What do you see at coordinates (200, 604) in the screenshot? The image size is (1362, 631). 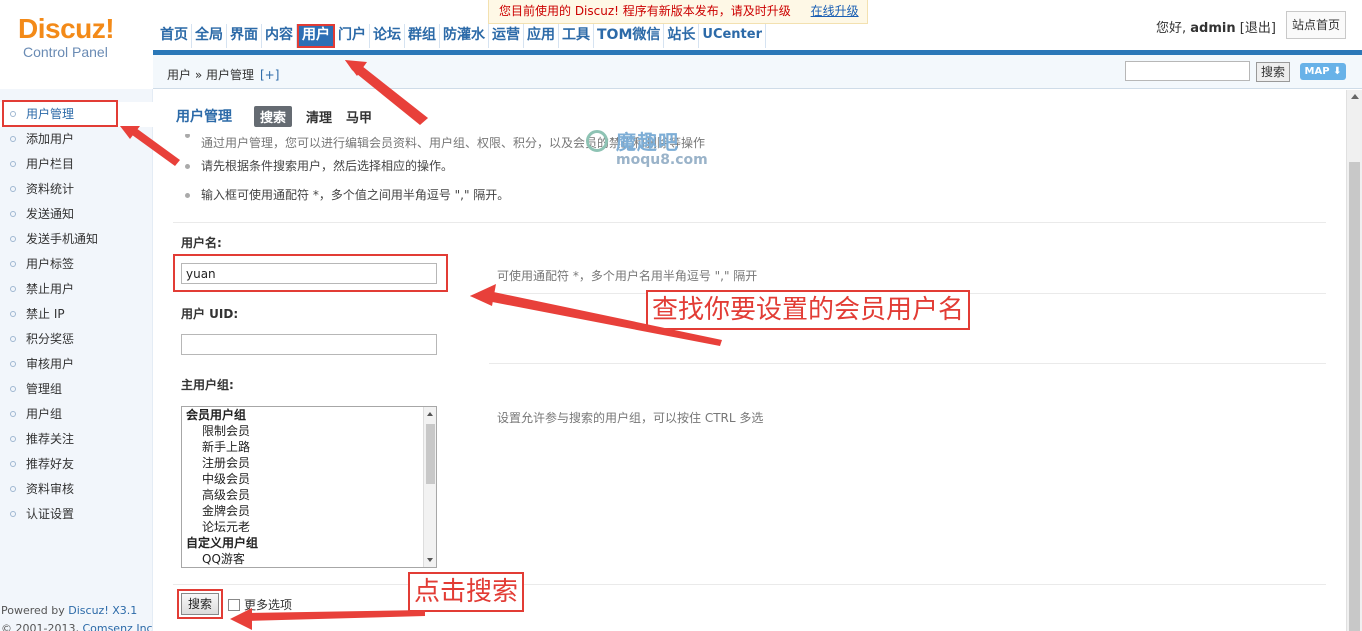 I see `search-submit-button: 搜索` at bounding box center [200, 604].